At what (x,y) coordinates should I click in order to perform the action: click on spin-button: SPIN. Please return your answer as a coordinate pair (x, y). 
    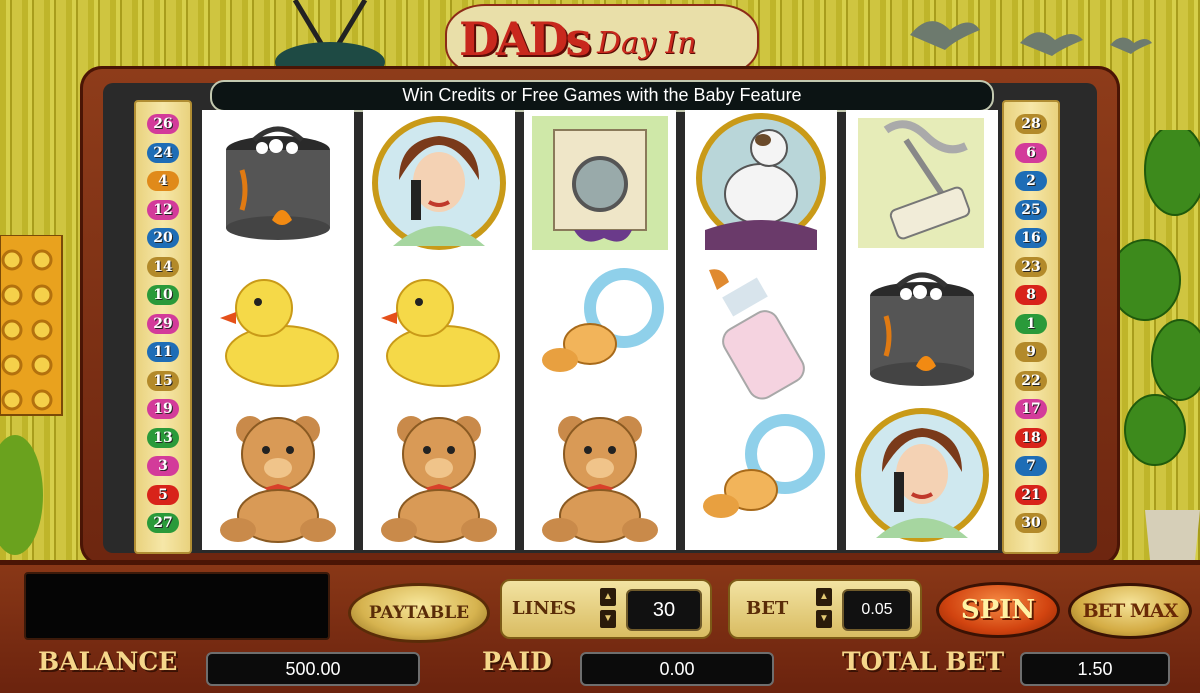
    Looking at the image, I should click on (998, 610).